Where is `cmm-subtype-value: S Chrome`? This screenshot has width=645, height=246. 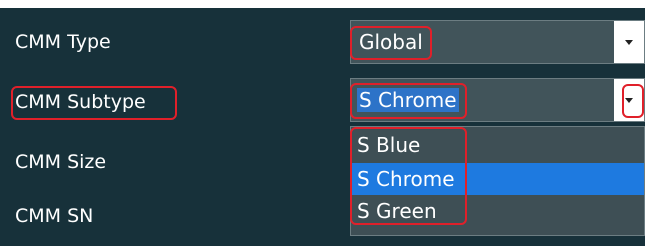
cmm-subtype-value: S Chrome is located at coordinates (408, 100).